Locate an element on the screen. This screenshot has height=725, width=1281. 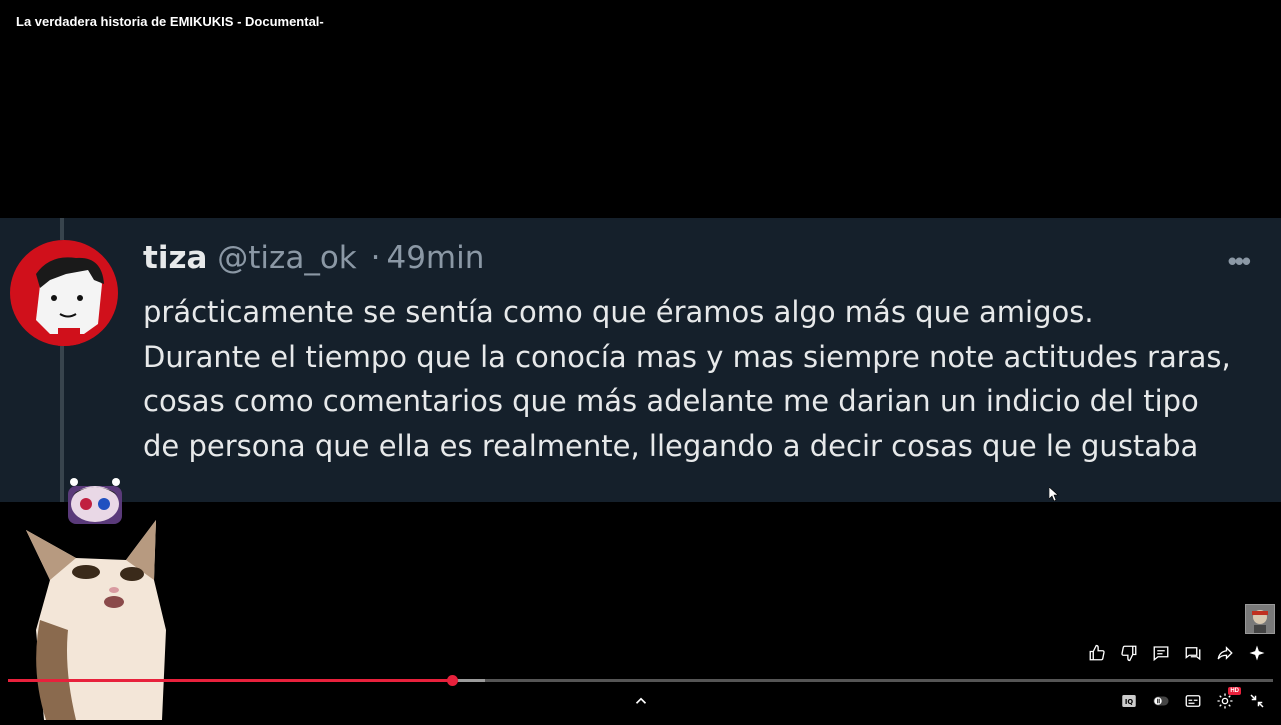
thumbs-down-icon is located at coordinates (1129, 653).